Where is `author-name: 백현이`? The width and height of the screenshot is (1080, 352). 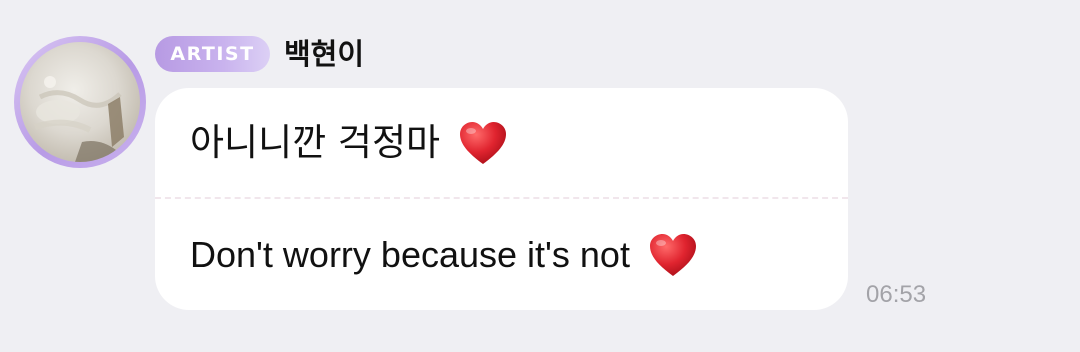 author-name: 백현이 is located at coordinates (324, 54).